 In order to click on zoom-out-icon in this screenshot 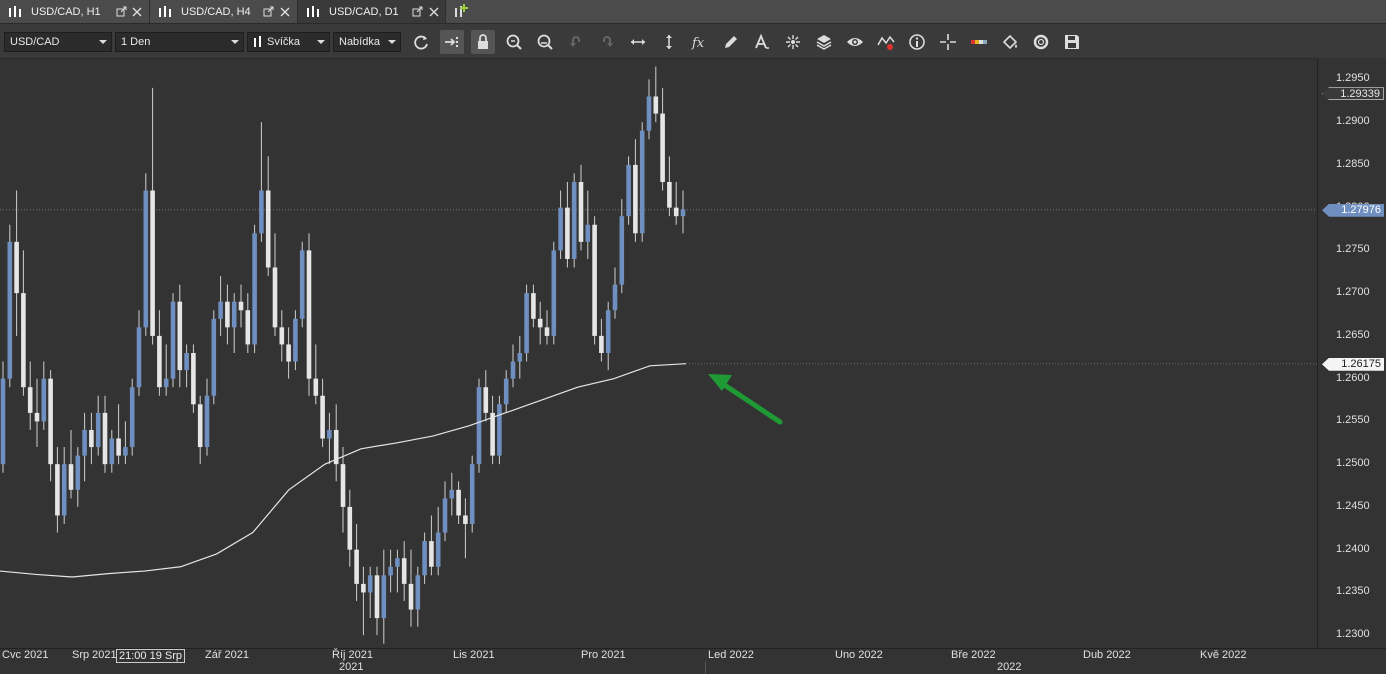, I will do `click(545, 42)`.